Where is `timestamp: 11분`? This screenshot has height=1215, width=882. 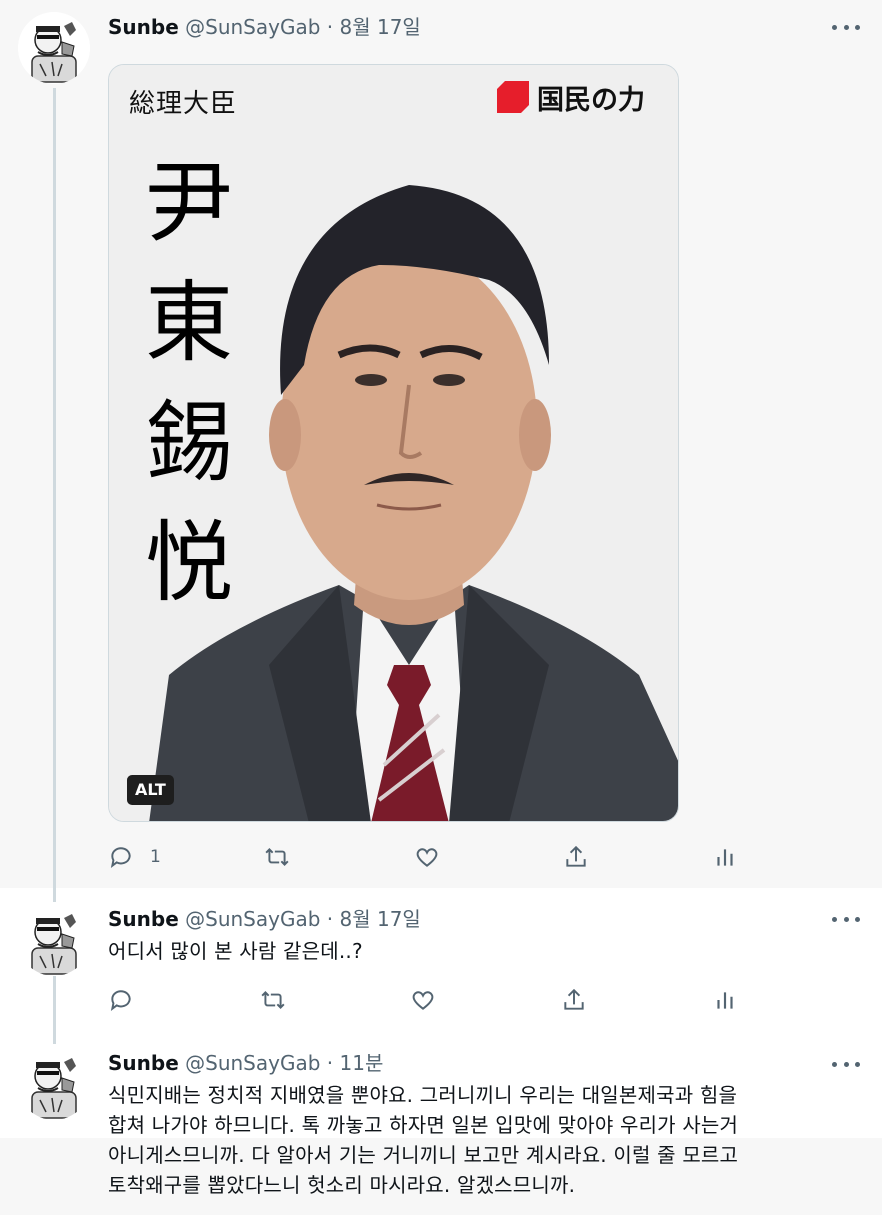 timestamp: 11분 is located at coordinates (362, 1063).